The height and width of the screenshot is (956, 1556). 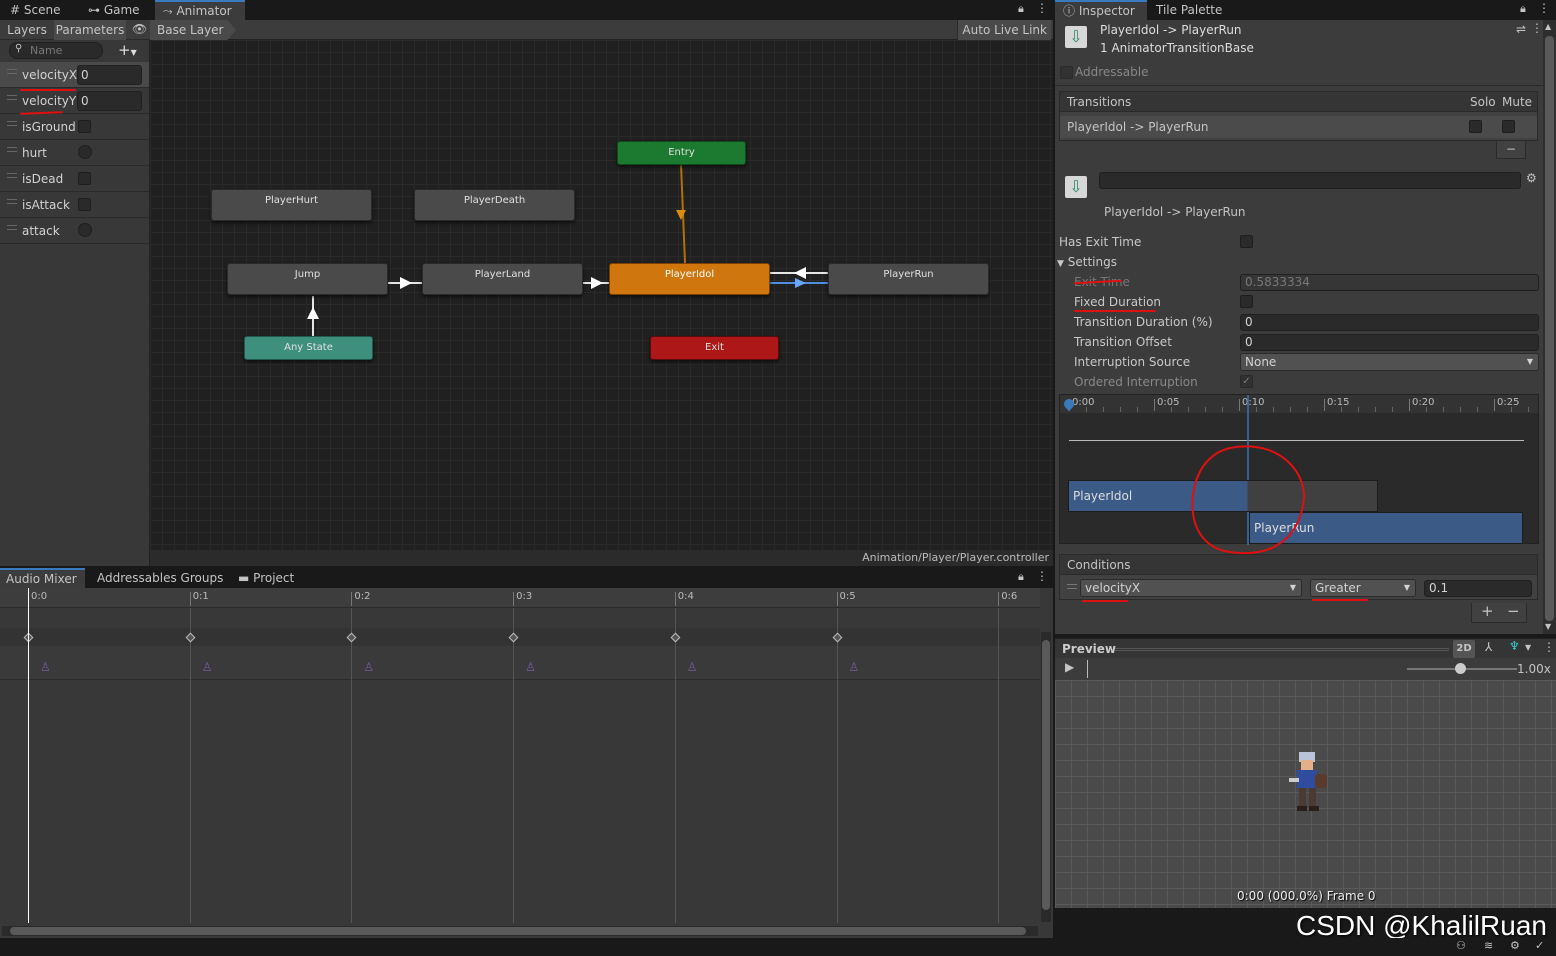 What do you see at coordinates (1363, 588) in the screenshot?
I see `condition-operator-dropdown: Greater ▼` at bounding box center [1363, 588].